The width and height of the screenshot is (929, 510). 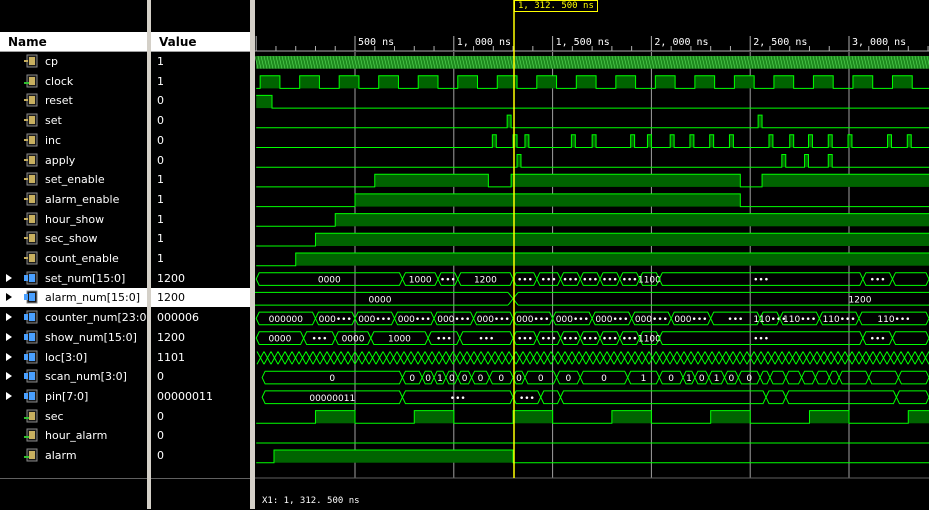 I want to click on bus-value-label: 1200, so click(x=485, y=281).